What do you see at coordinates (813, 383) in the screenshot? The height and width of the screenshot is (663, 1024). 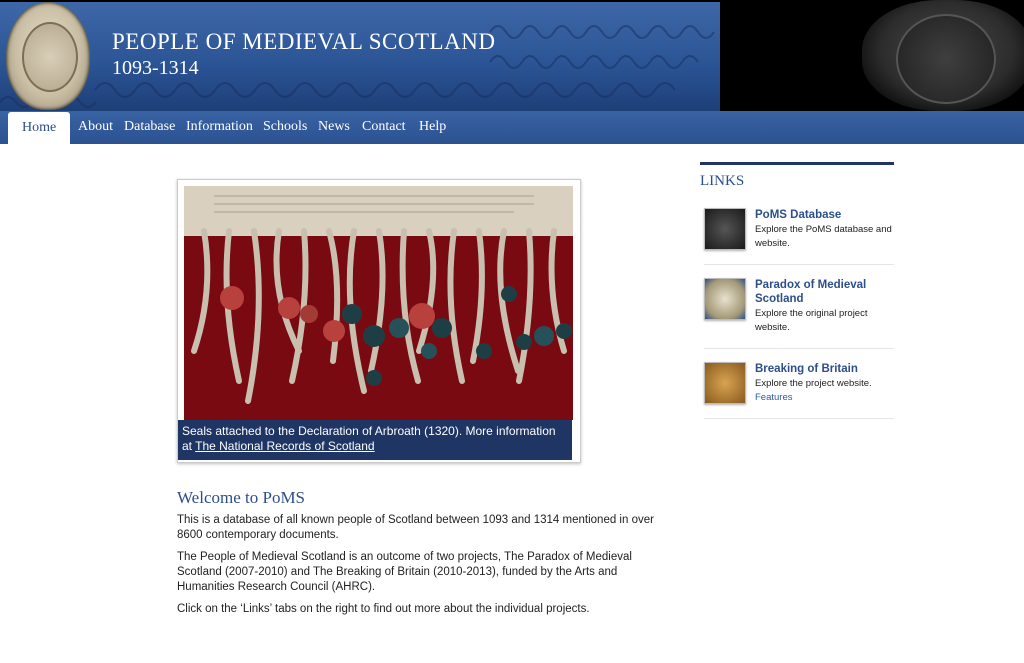 I see `link-description: Explore the project website.` at bounding box center [813, 383].